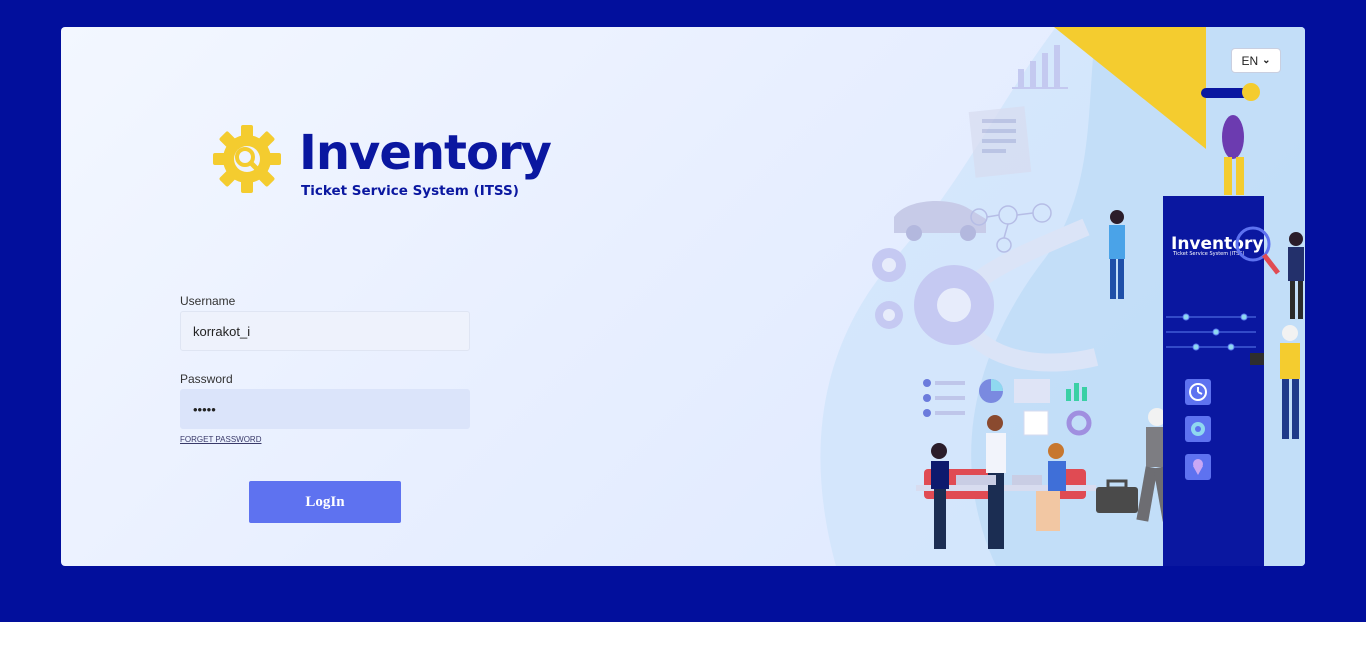  I want to click on logo-title: Inventory, so click(425, 153).